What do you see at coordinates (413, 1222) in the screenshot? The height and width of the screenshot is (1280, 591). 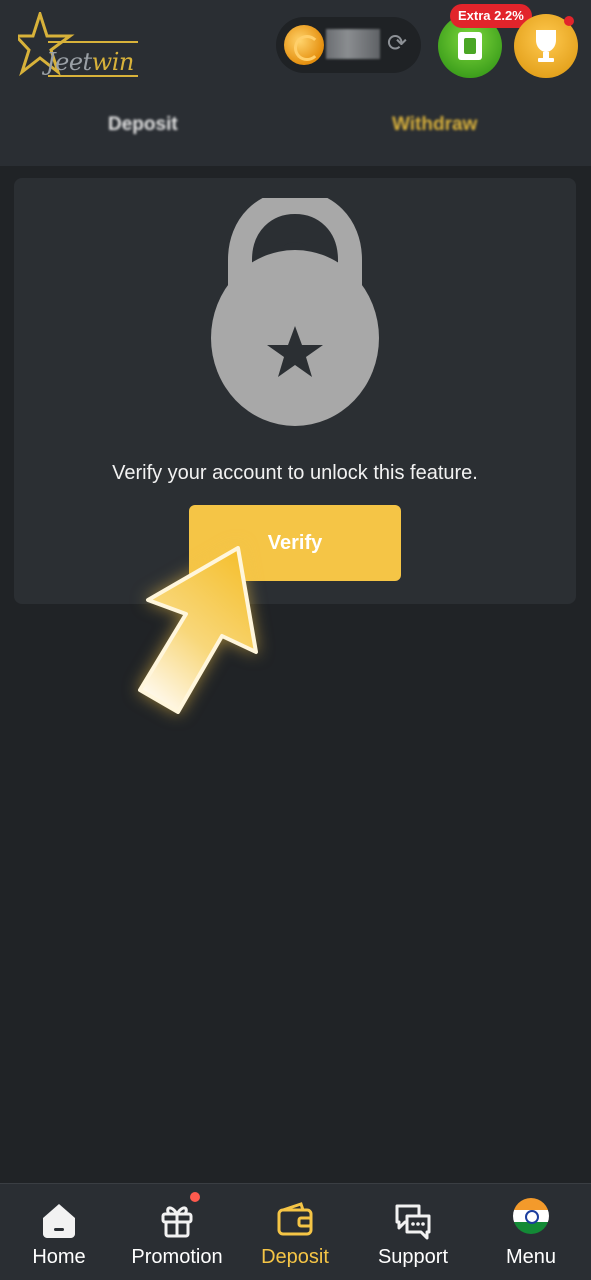 I see `chat-icon` at bounding box center [413, 1222].